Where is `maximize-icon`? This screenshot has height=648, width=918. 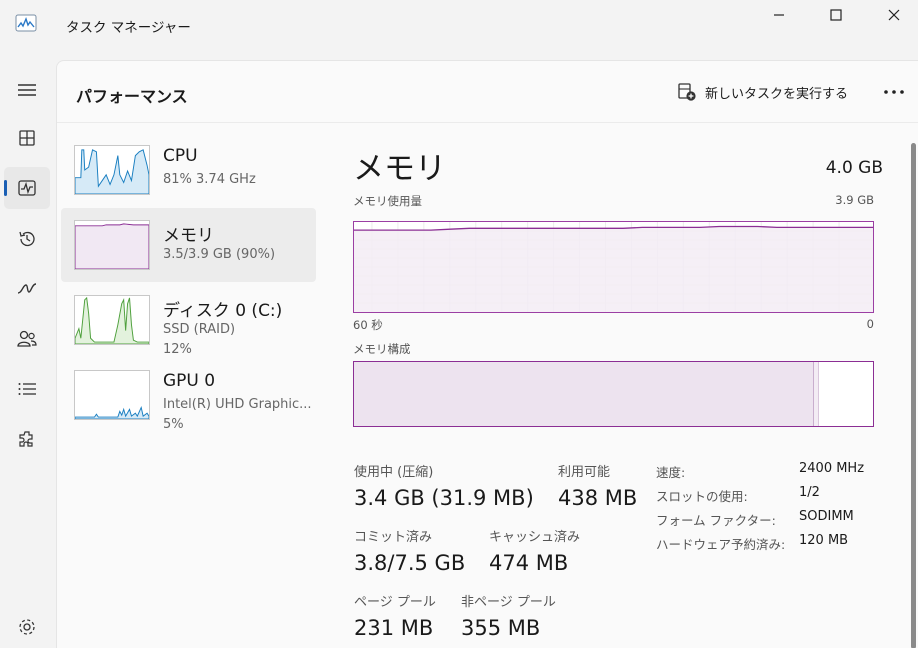
maximize-icon is located at coordinates (836, 15).